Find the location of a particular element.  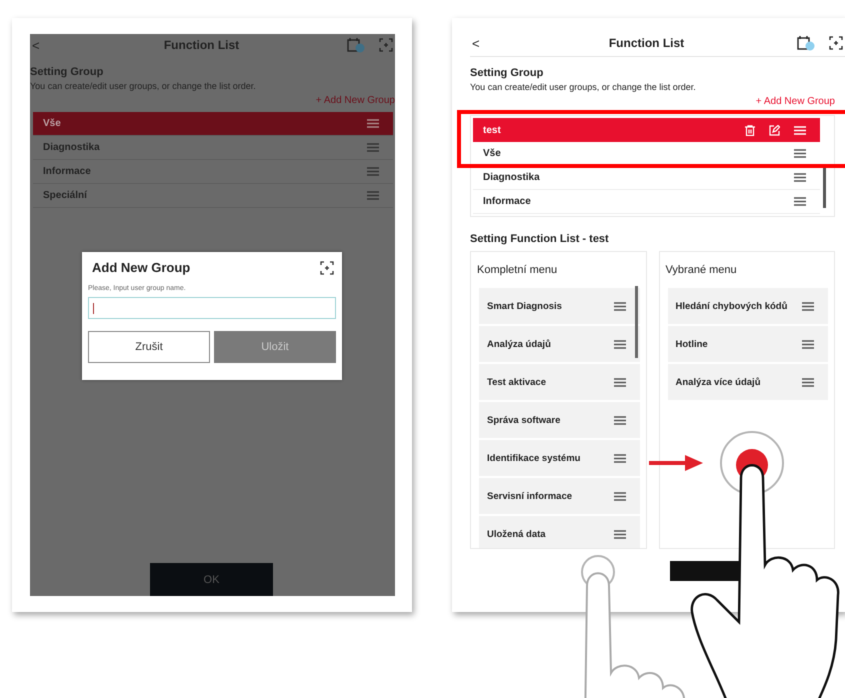

menu-item-label: Správa software is located at coordinates (524, 420).